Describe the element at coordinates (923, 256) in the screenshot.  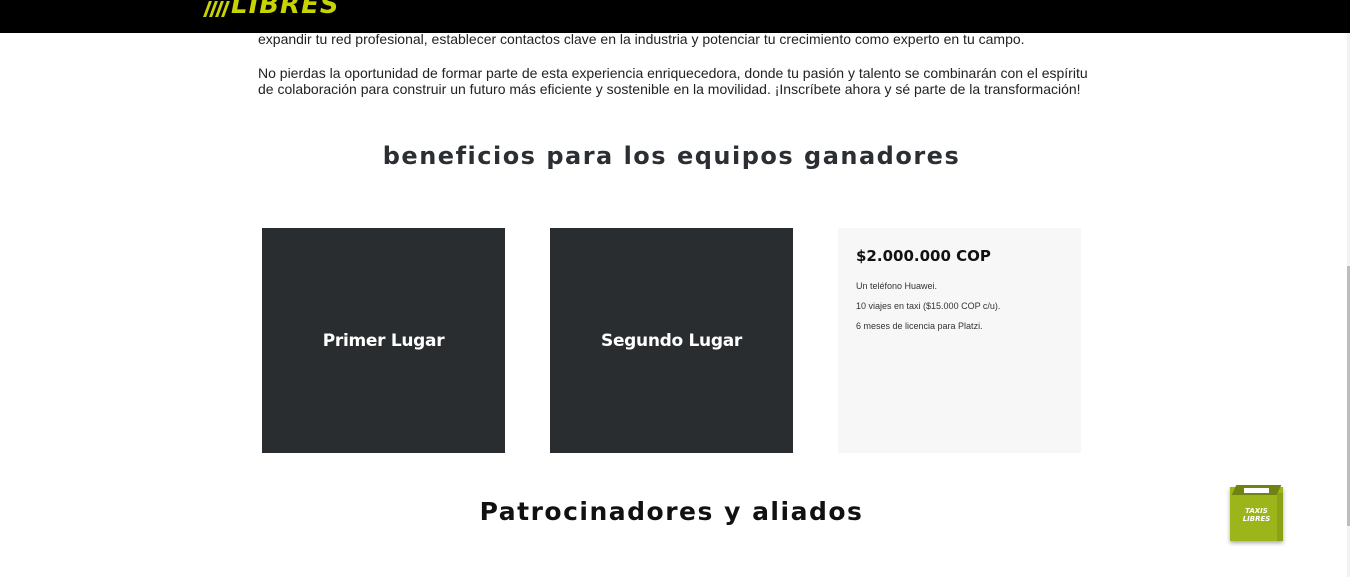
I see `prize-amount: $2.000.000 COP` at that location.